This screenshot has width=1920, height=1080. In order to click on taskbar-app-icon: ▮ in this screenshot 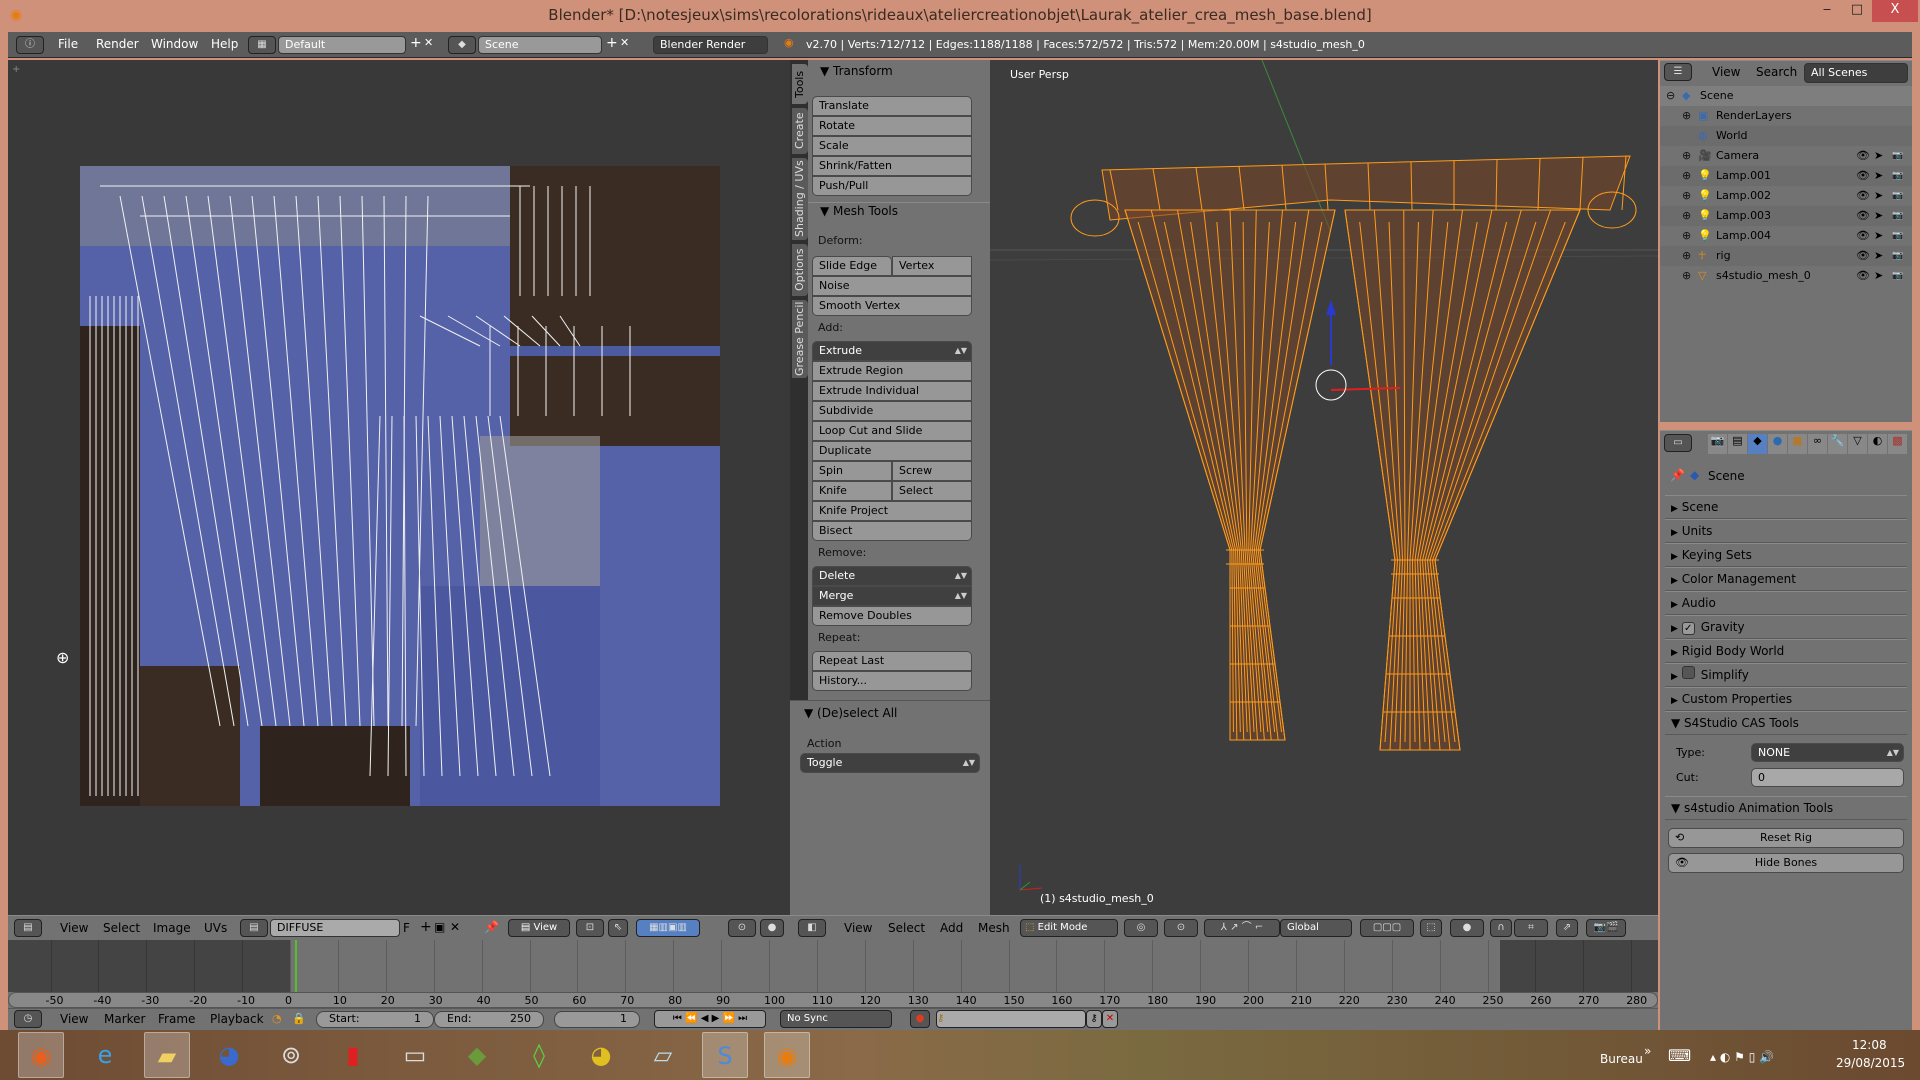, I will do `click(353, 1055)`.